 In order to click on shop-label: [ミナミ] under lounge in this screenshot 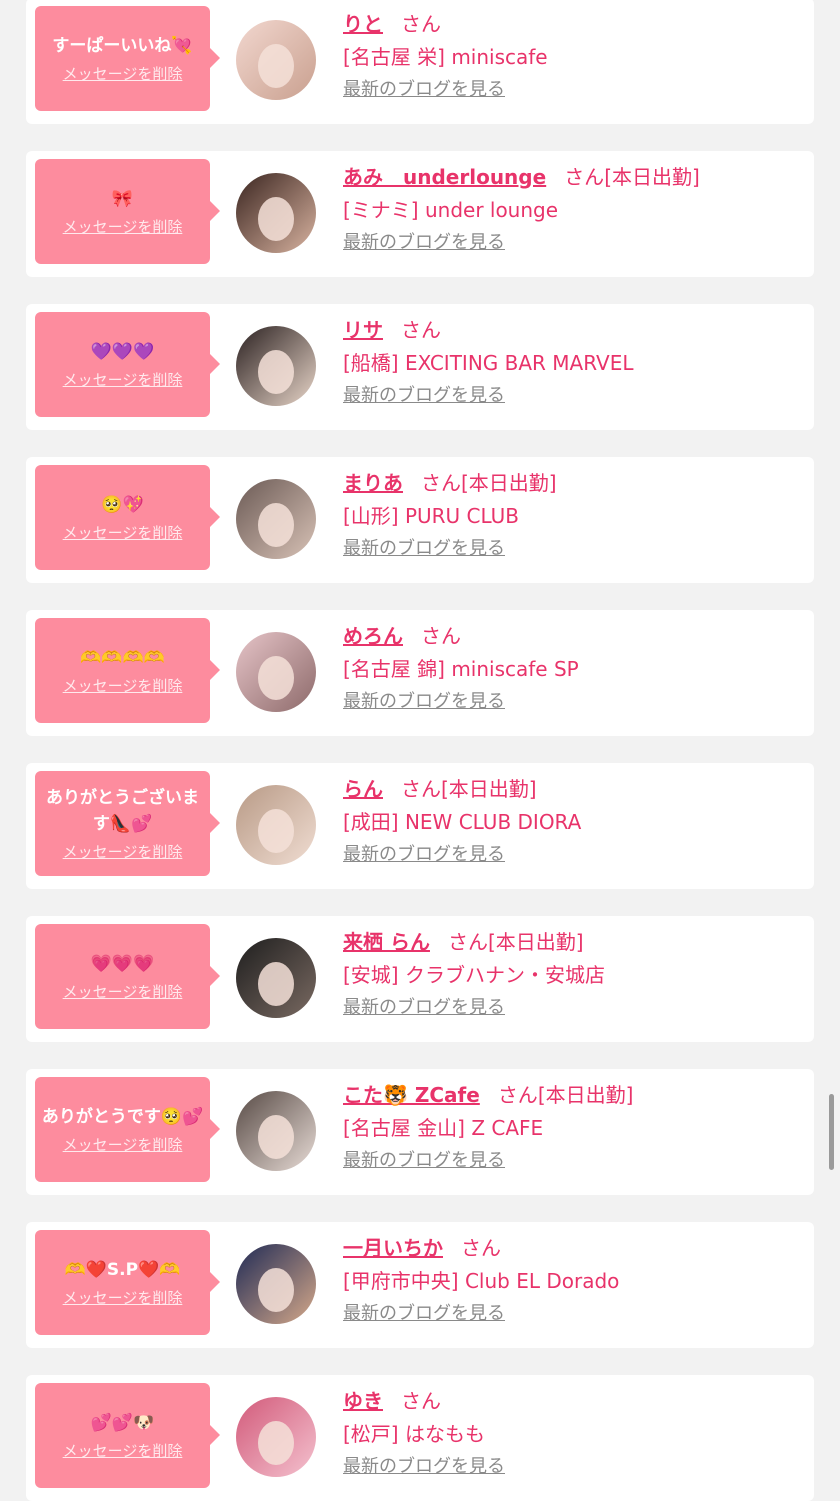, I will do `click(451, 210)`.